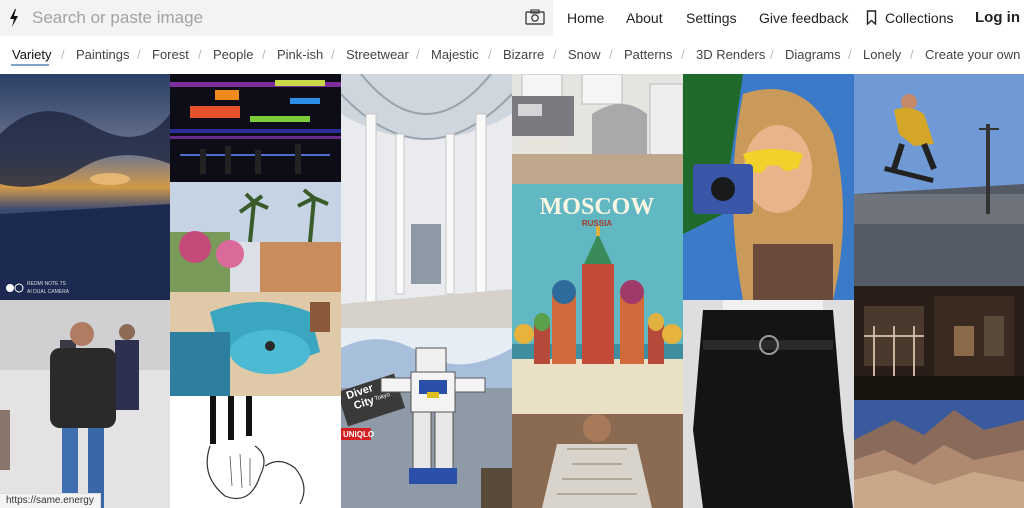 Image resolution: width=1024 pixels, height=508 pixels. What do you see at coordinates (85, 404) in the screenshot?
I see `image-runway-model` at bounding box center [85, 404].